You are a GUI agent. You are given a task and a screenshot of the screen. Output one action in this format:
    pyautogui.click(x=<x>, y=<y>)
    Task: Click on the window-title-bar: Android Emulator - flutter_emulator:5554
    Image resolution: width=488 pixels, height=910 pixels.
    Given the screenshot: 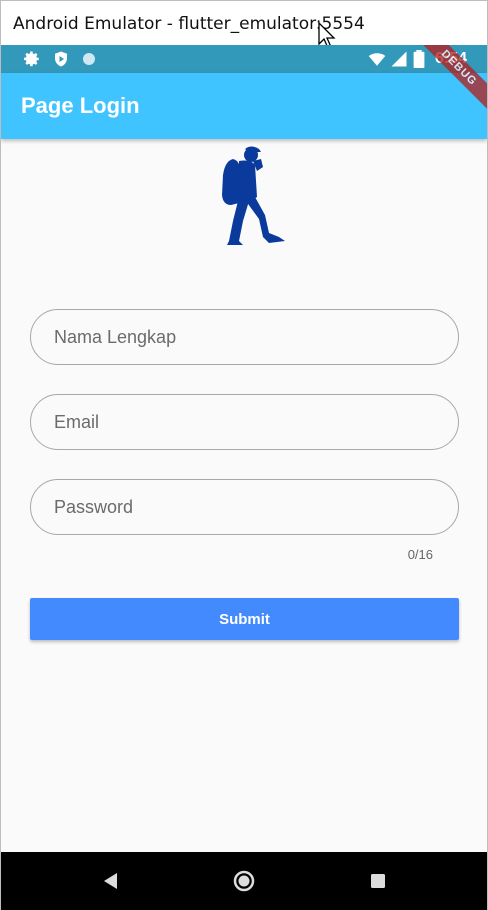 What is the action you would take?
    pyautogui.click(x=244, y=22)
    